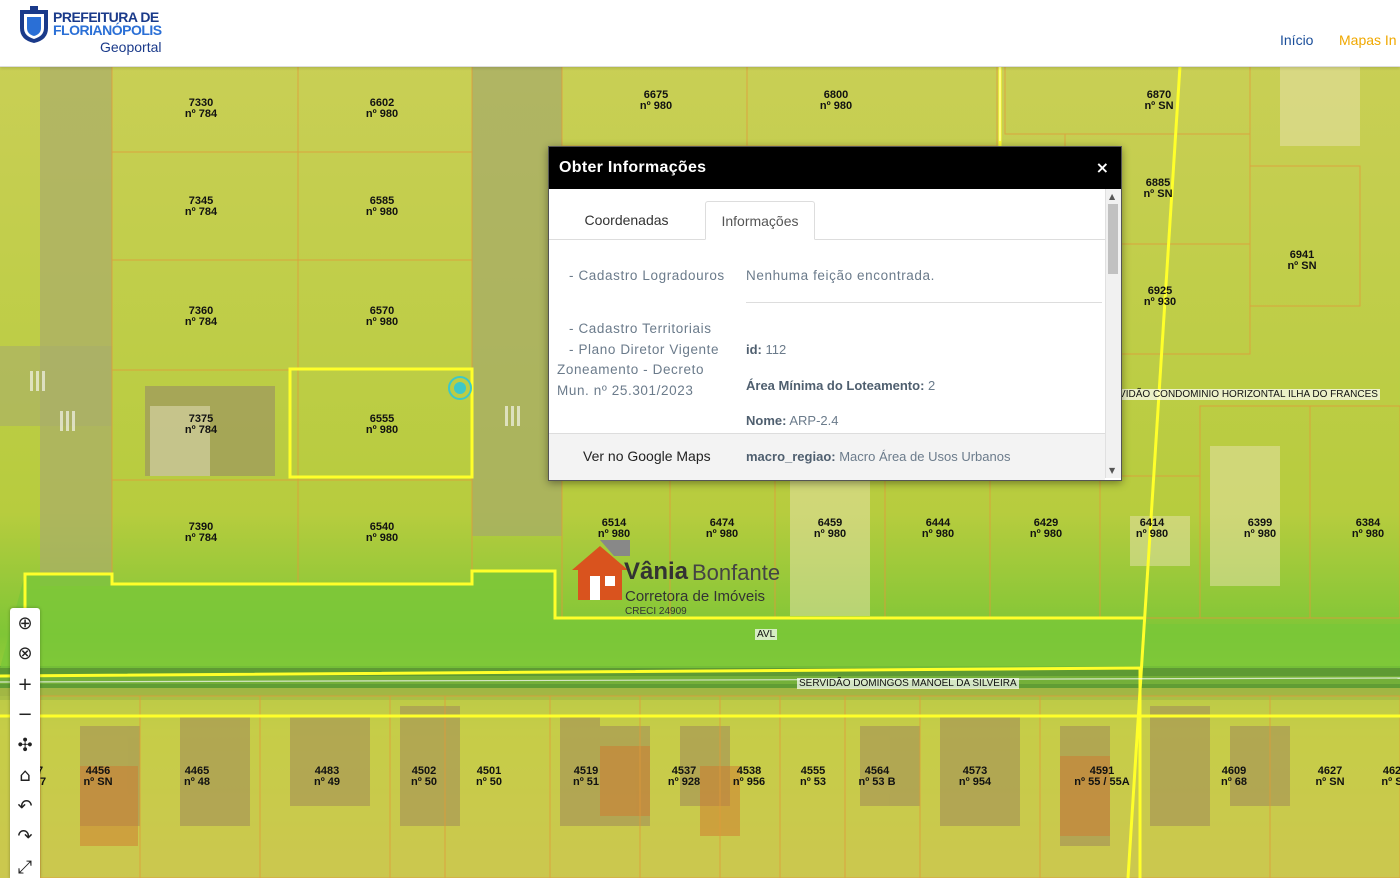 The width and height of the screenshot is (1400, 878). Describe the element at coordinates (201, 425) in the screenshot. I see `lot-label: 7375 nº 784` at that location.